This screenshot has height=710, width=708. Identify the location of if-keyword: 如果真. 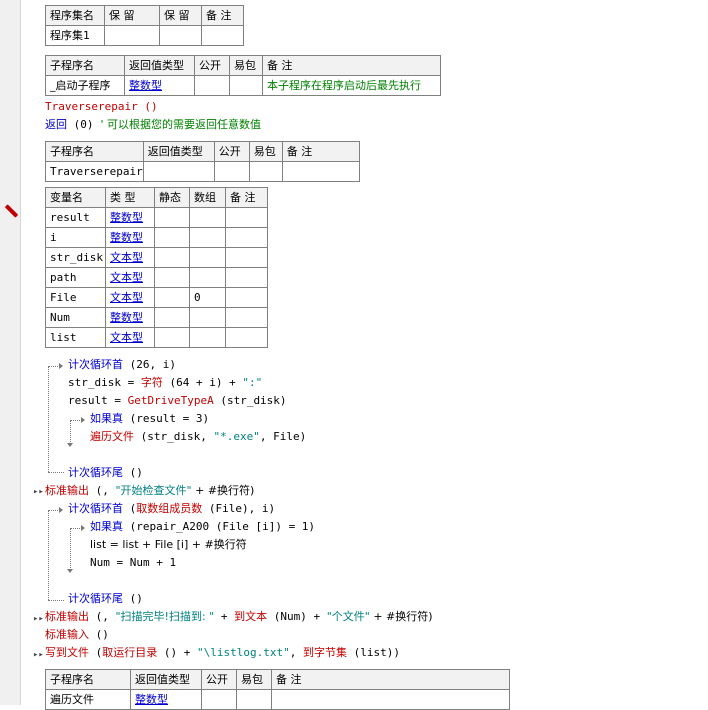
(106, 526).